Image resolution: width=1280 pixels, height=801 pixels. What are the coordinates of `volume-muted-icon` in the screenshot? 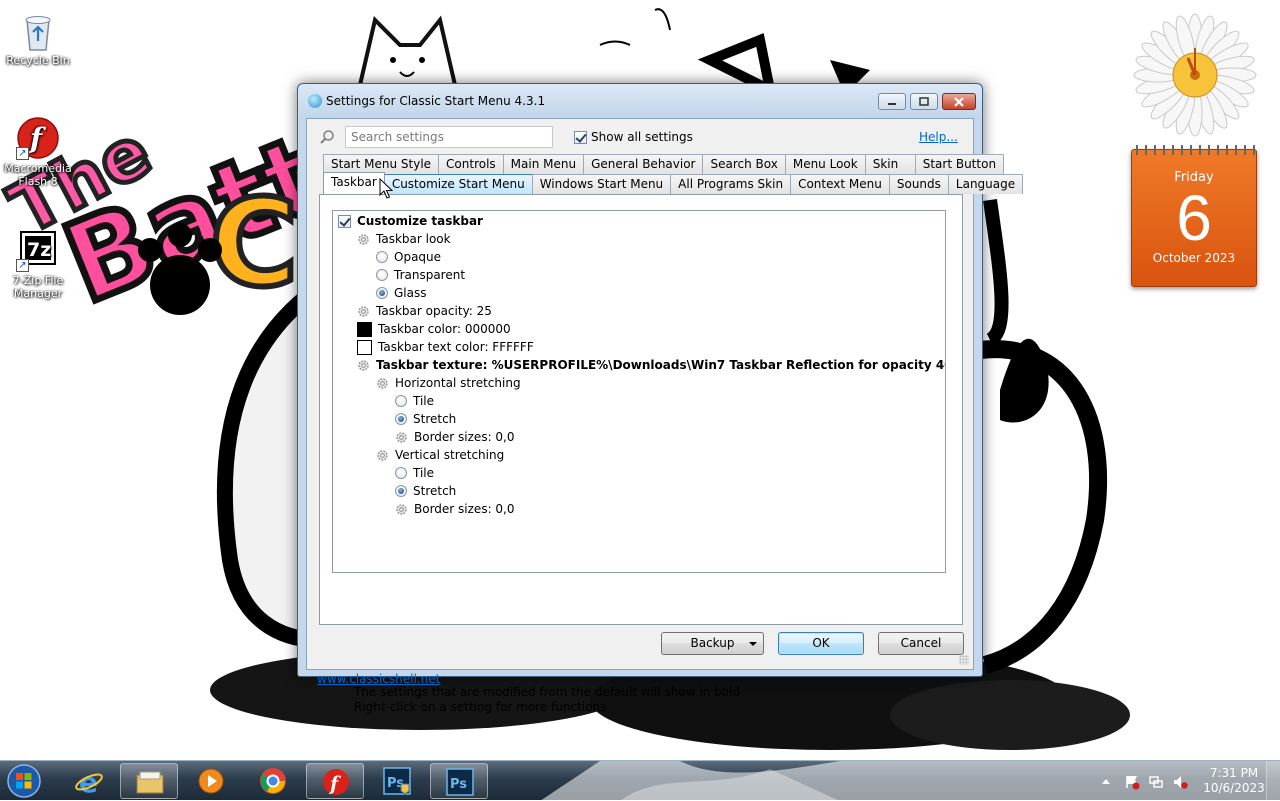 It's located at (1180, 782).